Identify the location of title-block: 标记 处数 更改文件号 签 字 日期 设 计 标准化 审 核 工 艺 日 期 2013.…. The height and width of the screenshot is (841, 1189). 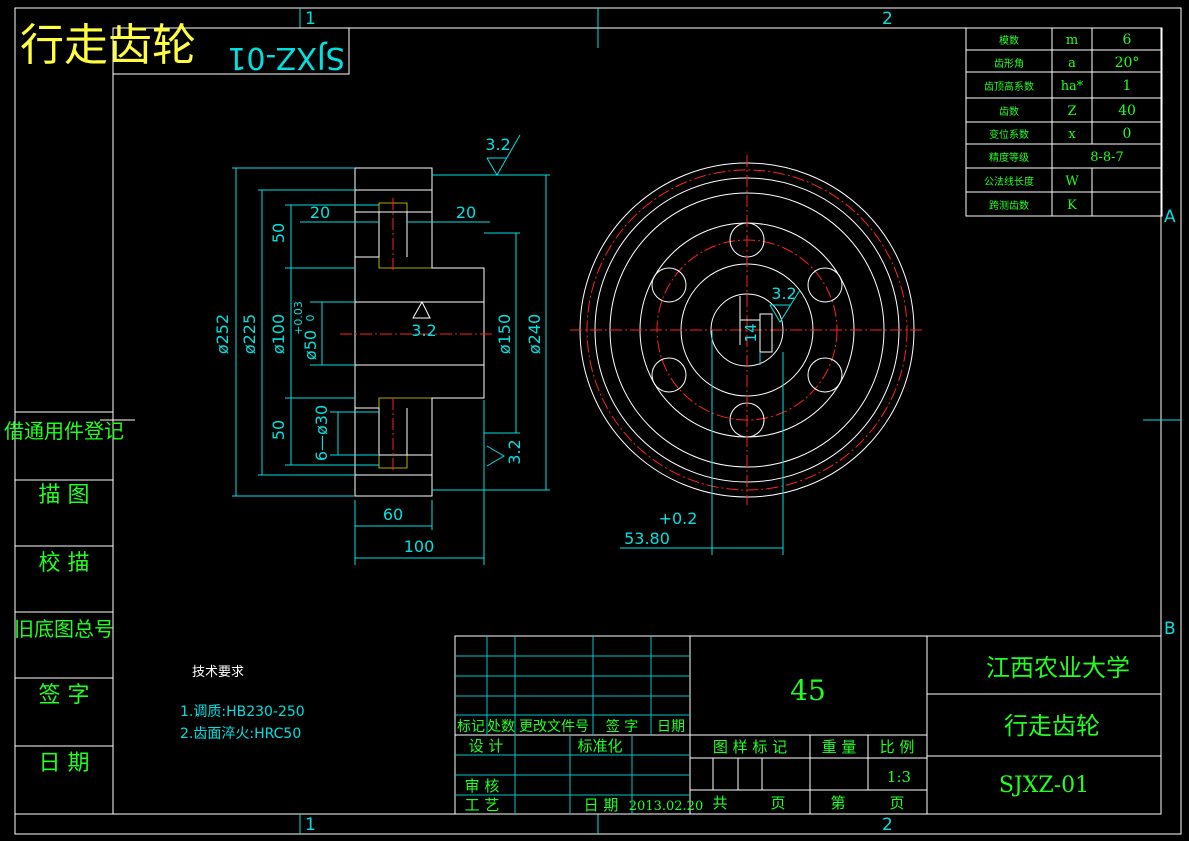
(808, 725).